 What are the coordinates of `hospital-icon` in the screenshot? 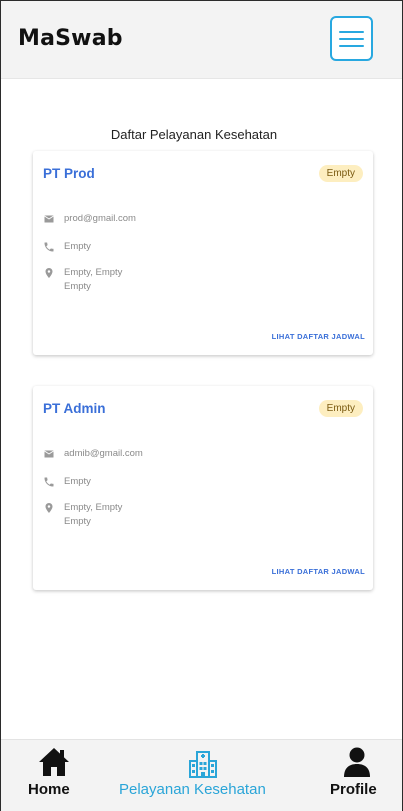 It's located at (203, 764).